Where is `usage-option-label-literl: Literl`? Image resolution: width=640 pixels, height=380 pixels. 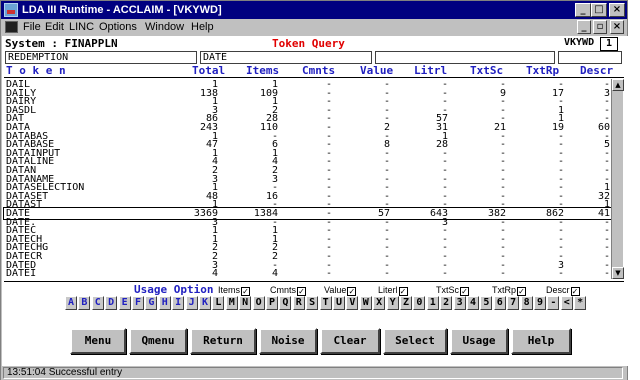 usage-option-label-literl: Literl is located at coordinates (388, 290).